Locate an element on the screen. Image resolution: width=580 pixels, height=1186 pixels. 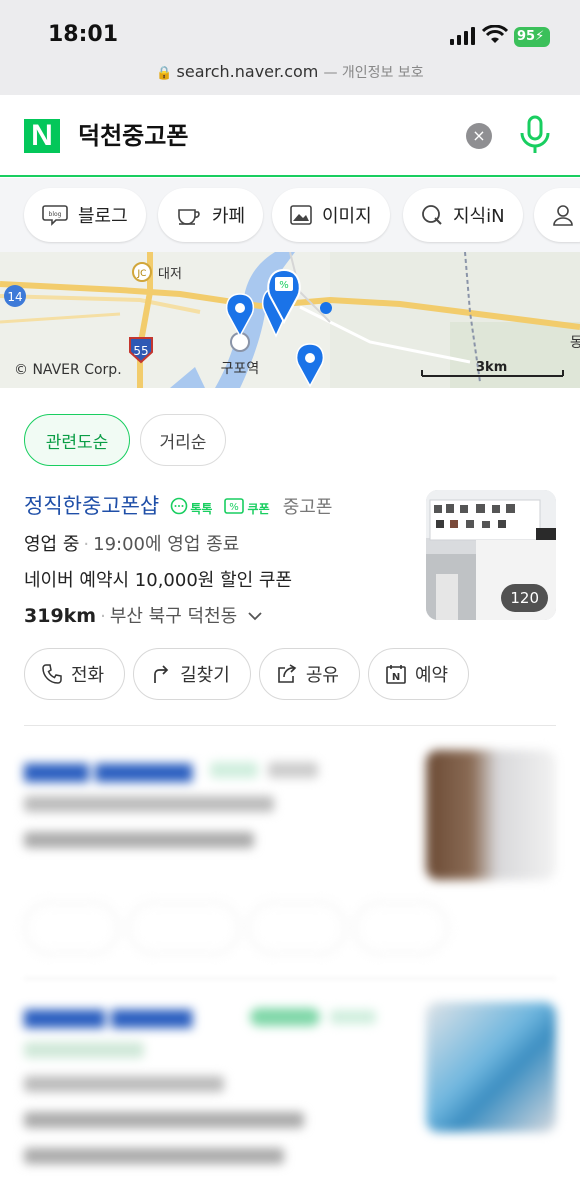
talk-icon is located at coordinates (179, 506).